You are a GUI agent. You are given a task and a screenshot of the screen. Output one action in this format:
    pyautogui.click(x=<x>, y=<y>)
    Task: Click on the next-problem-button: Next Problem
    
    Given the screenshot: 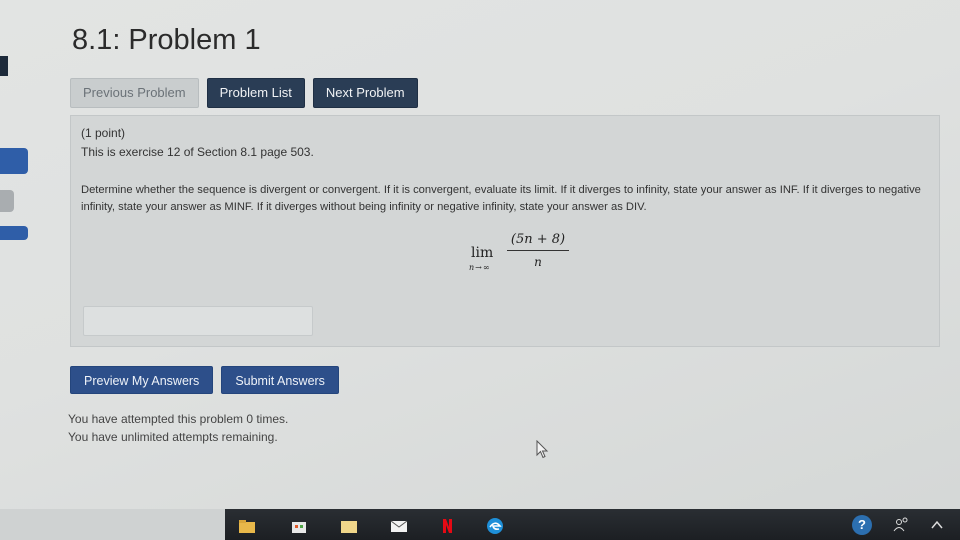 What is the action you would take?
    pyautogui.click(x=365, y=93)
    